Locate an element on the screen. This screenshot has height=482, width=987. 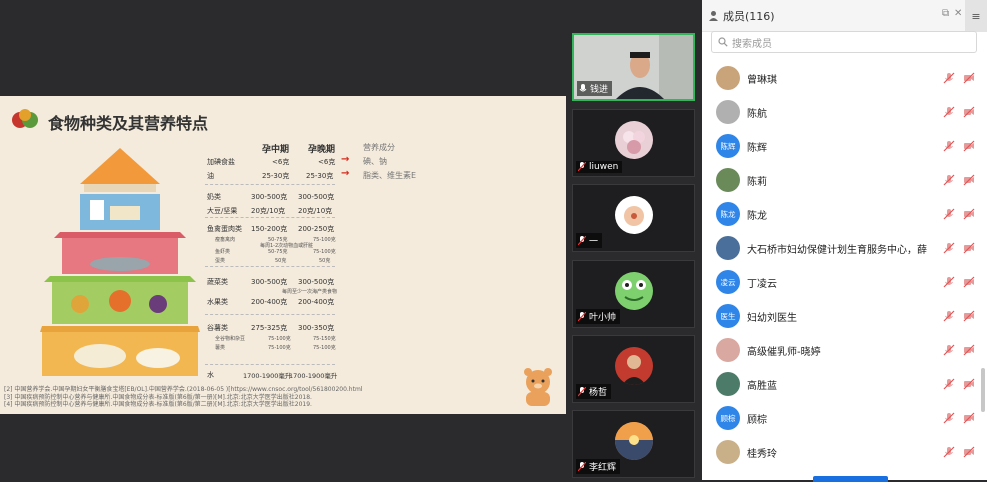
bear-mascot-icon is located at coordinates (538, 387).